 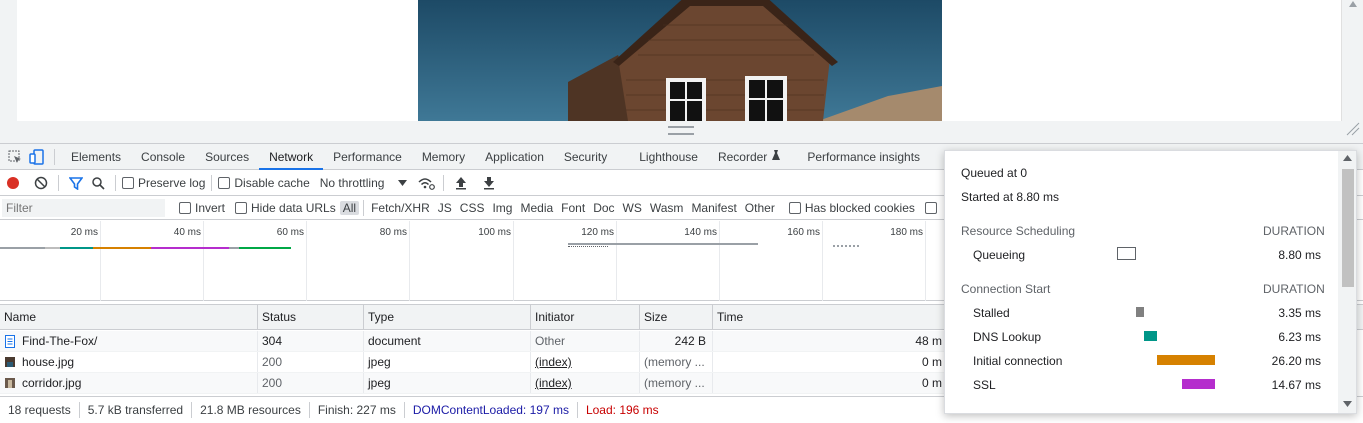 What do you see at coordinates (1126, 253) in the screenshot?
I see `timing-bar-queueing` at bounding box center [1126, 253].